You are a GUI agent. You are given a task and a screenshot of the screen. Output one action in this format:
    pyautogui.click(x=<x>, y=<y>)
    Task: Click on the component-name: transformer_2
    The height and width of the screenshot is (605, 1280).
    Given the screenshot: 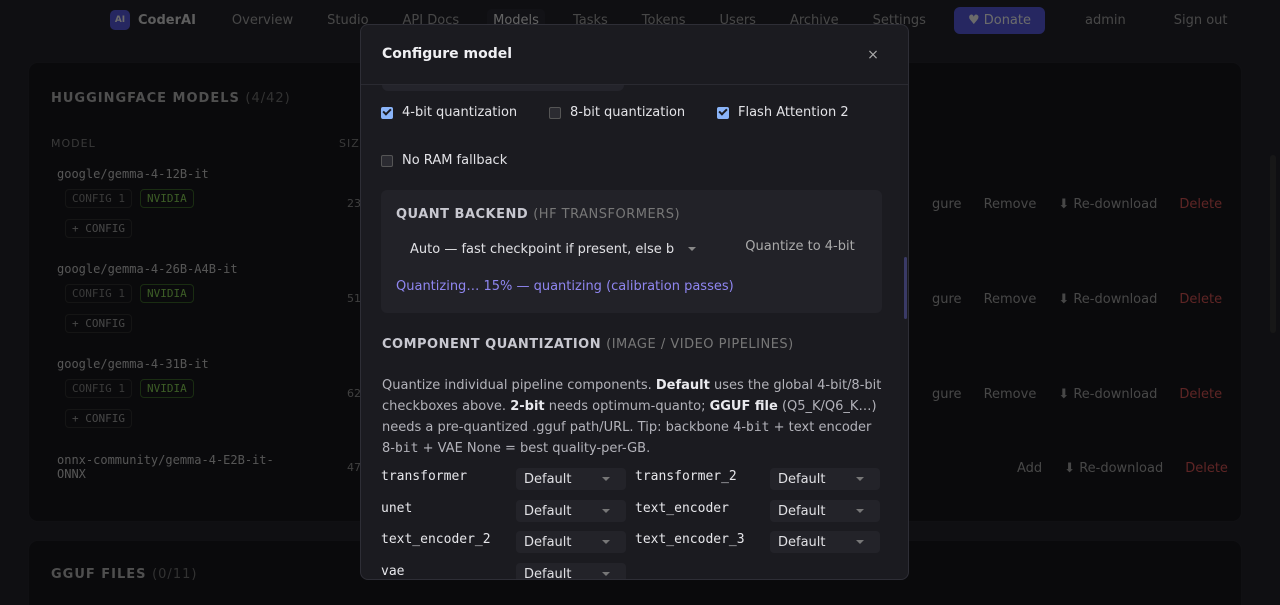 What is the action you would take?
    pyautogui.click(x=686, y=476)
    